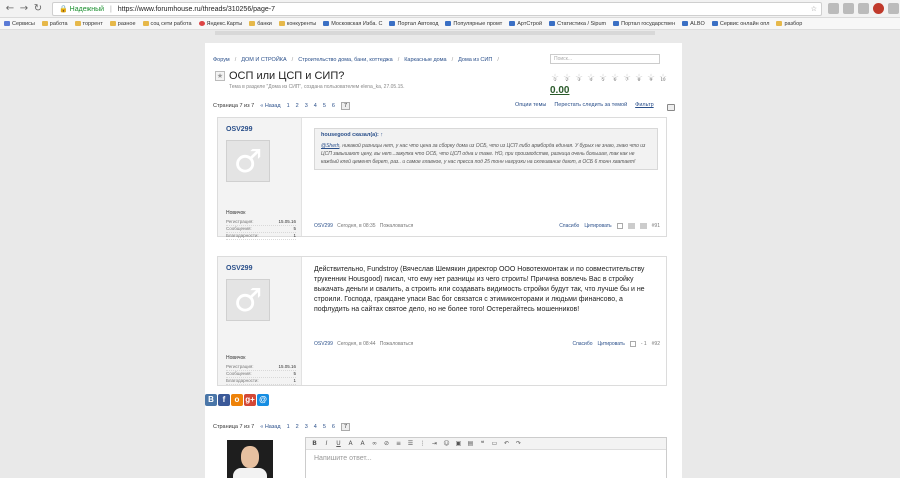 Image resolution: width=900 pixels, height=478 pixels. Describe the element at coordinates (506, 443) in the screenshot. I see `undo-icon: ↶` at that location.